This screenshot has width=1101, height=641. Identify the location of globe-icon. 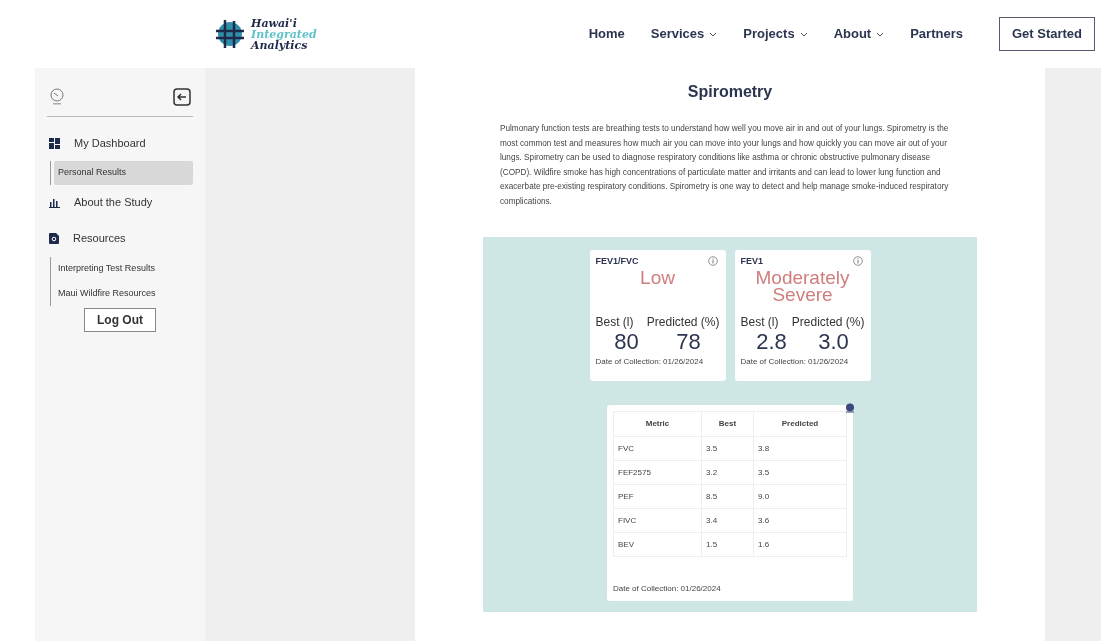
(230, 34).